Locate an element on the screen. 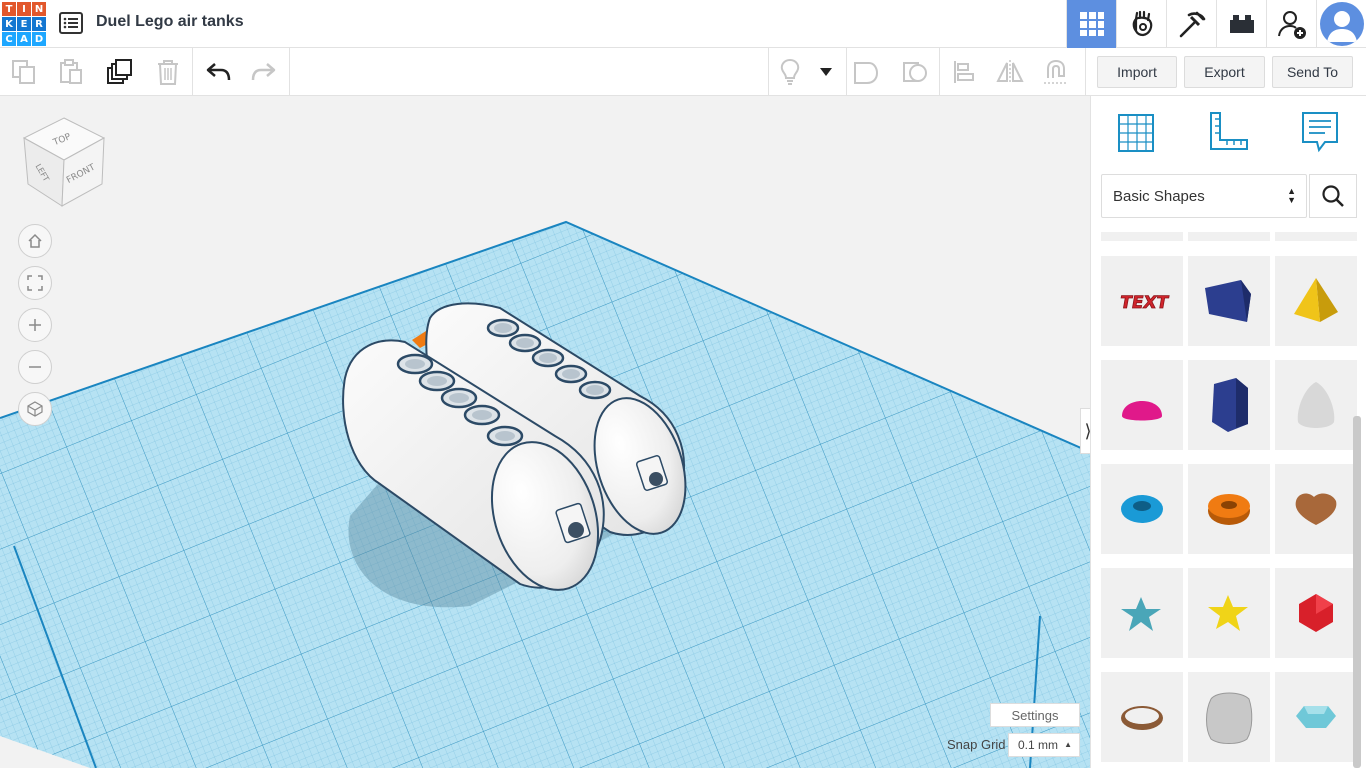 Image resolution: width=1366 pixels, height=768 pixels. ring-shape-tile is located at coordinates (1142, 717).